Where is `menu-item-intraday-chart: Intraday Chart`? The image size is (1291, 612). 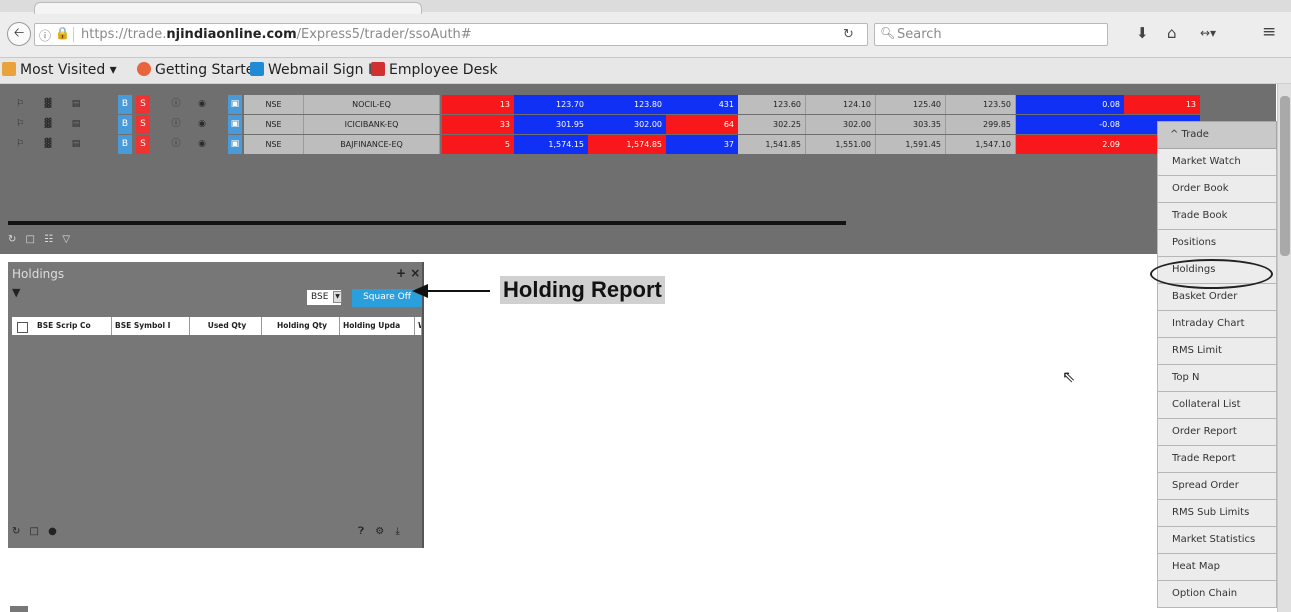
menu-item-intraday-chart: Intraday Chart is located at coordinates (1217, 324).